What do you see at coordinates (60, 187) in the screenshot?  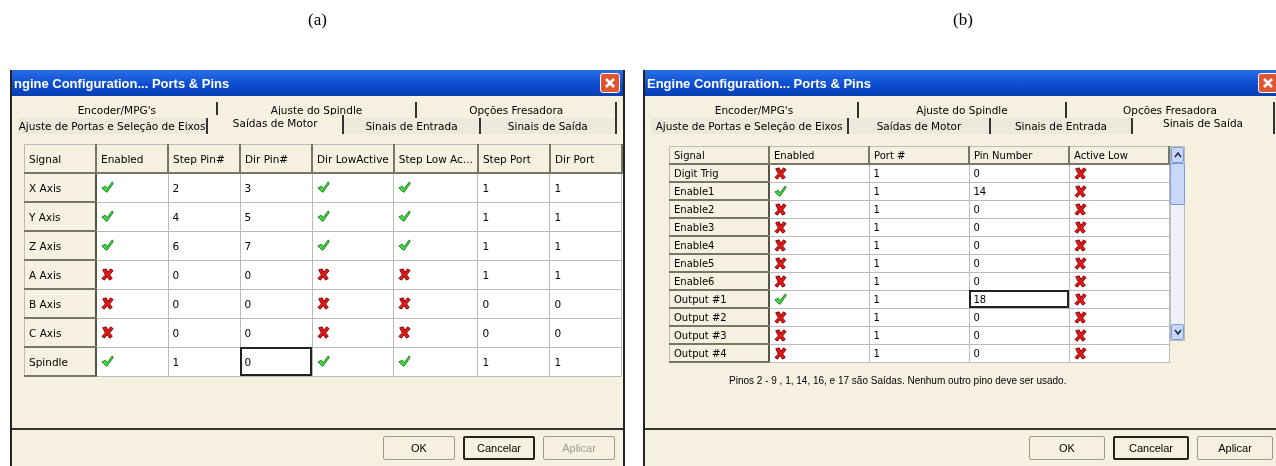 I see `row-header: X Axis` at bounding box center [60, 187].